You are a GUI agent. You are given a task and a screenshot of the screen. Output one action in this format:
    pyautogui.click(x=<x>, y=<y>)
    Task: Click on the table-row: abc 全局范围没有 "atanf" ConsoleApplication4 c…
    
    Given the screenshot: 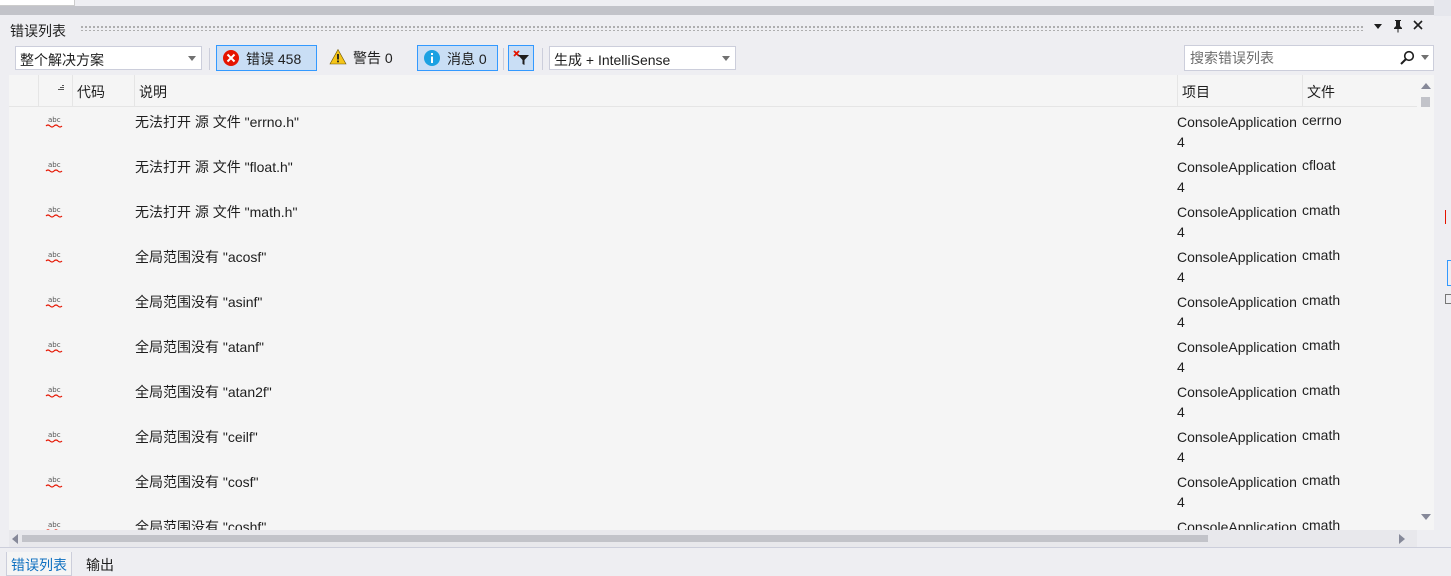 What is the action you would take?
    pyautogui.click(x=713, y=355)
    